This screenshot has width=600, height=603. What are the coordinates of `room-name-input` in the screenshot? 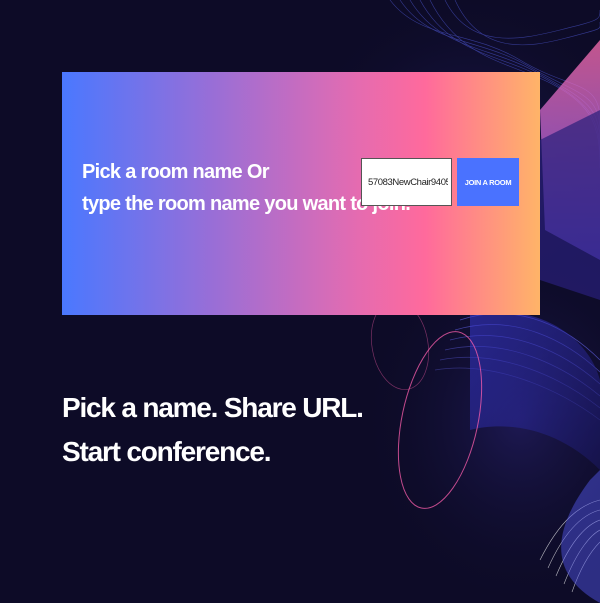 It's located at (406, 182).